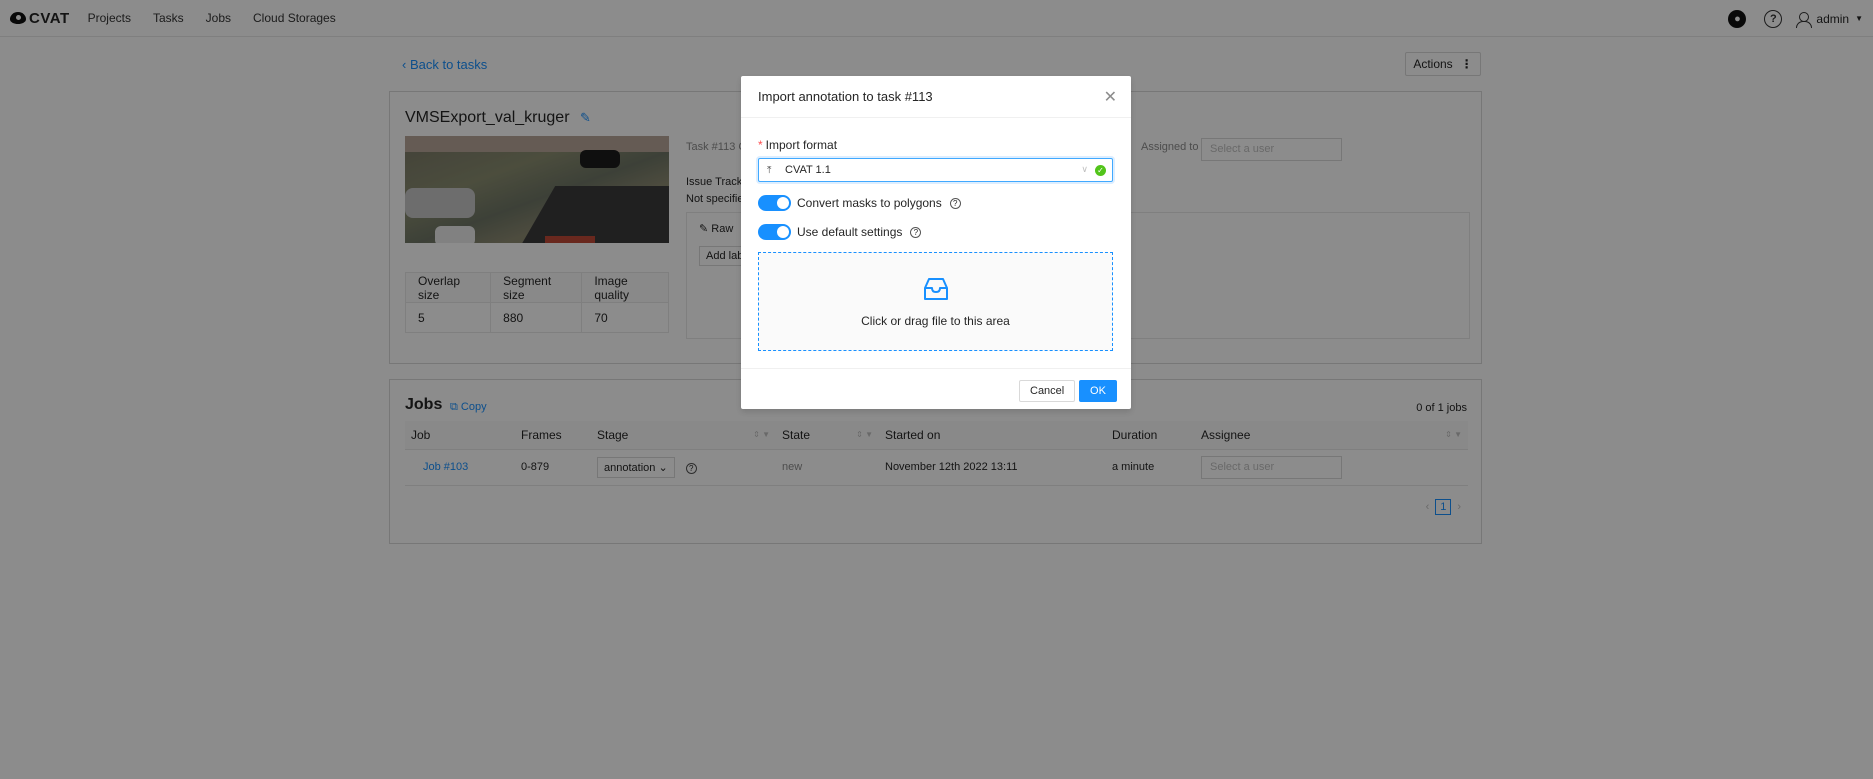 This screenshot has height=779, width=1873. Describe the element at coordinates (1047, 391) in the screenshot. I see `cancel-button: Cancel` at that location.